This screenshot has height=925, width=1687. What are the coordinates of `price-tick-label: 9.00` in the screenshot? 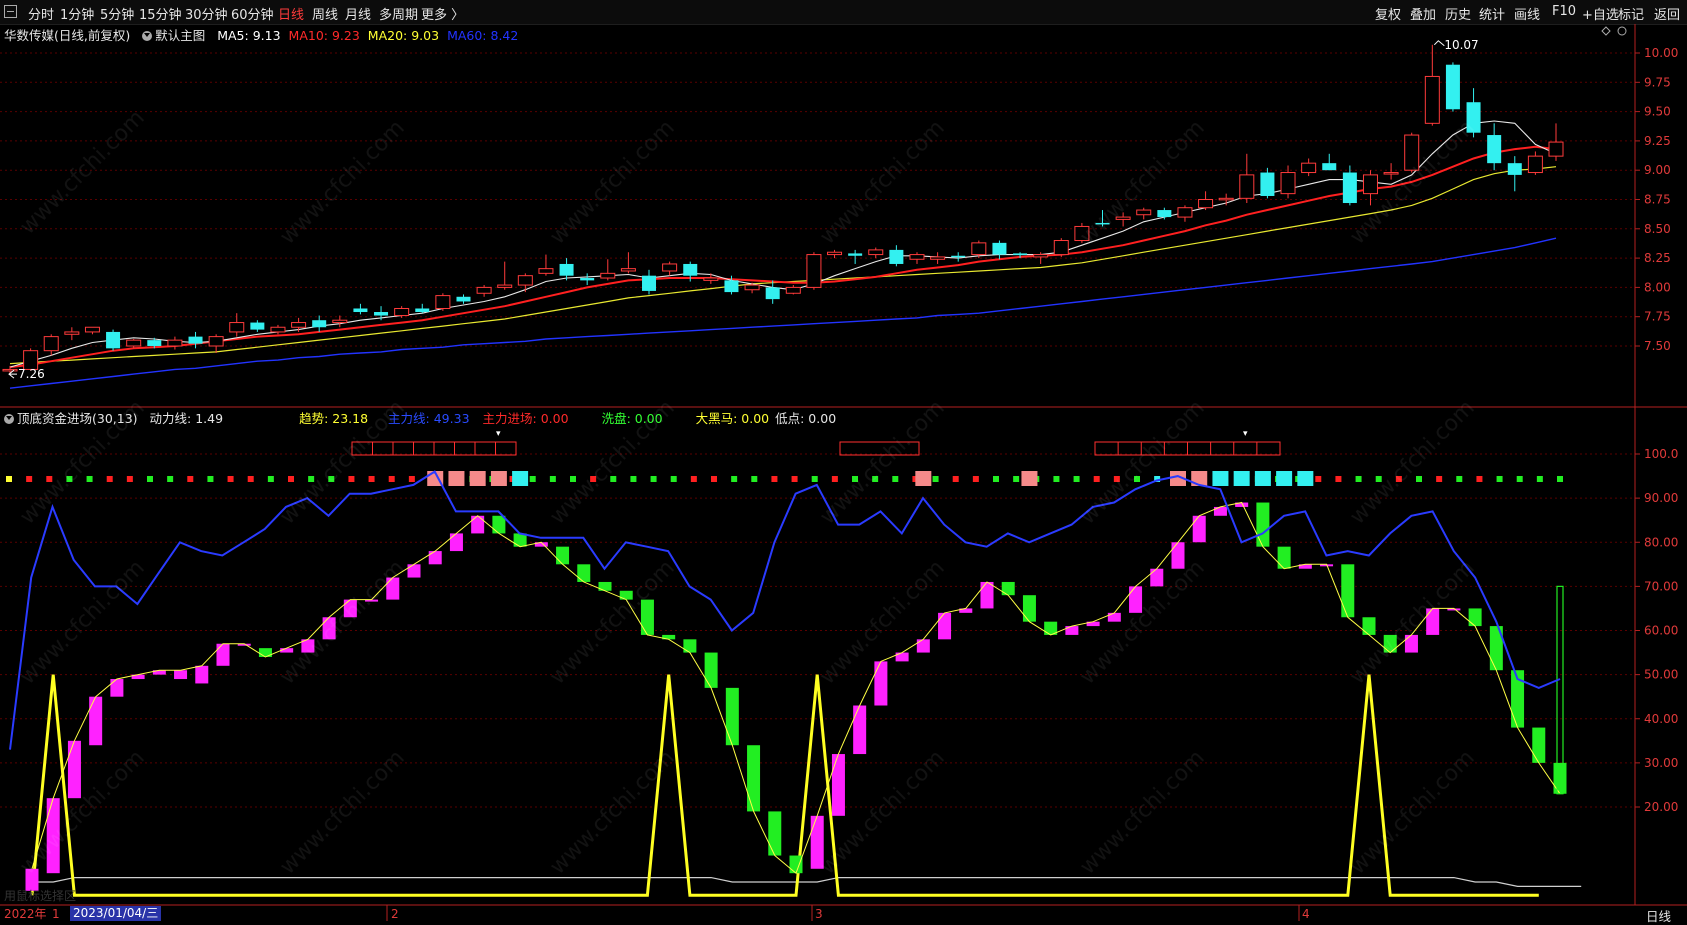 It's located at (1657, 170).